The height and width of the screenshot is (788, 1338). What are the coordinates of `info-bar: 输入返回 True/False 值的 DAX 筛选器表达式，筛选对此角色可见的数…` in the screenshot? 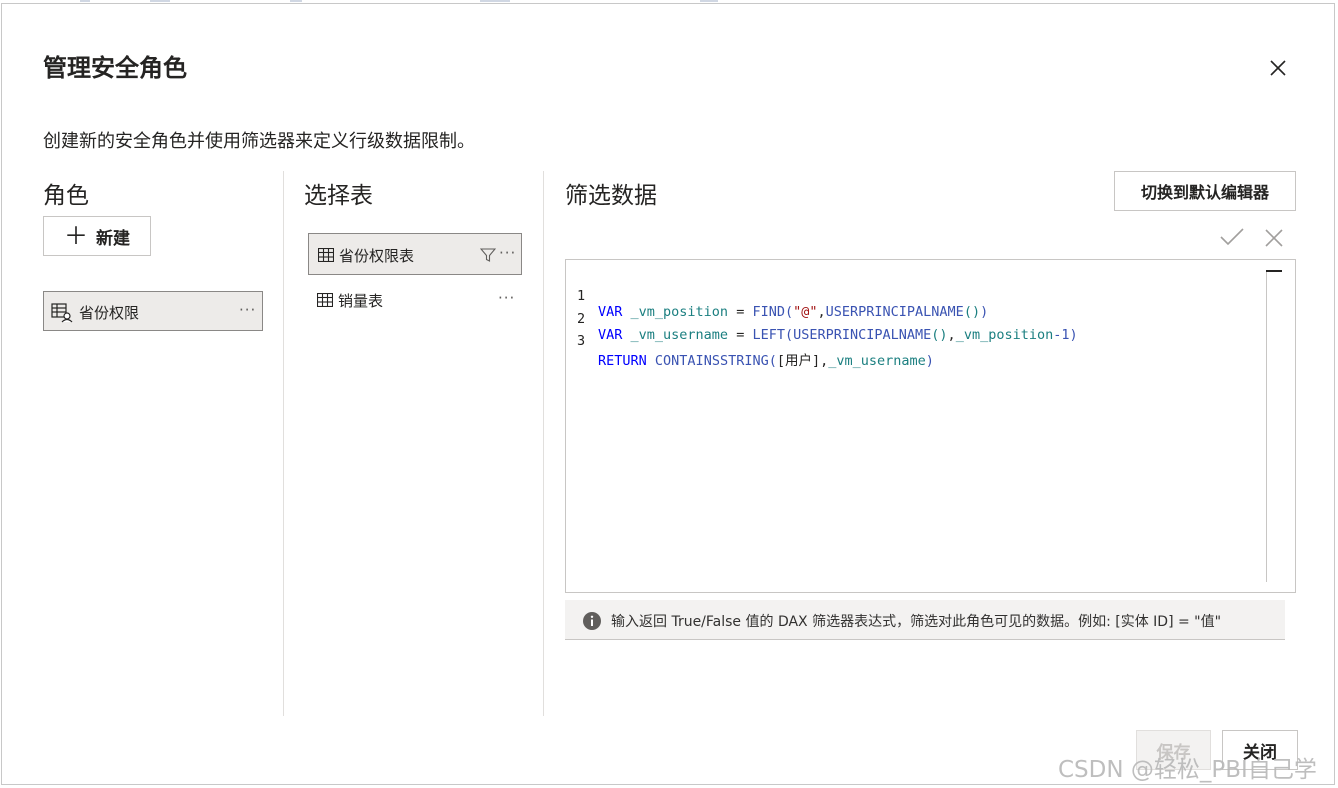 It's located at (925, 620).